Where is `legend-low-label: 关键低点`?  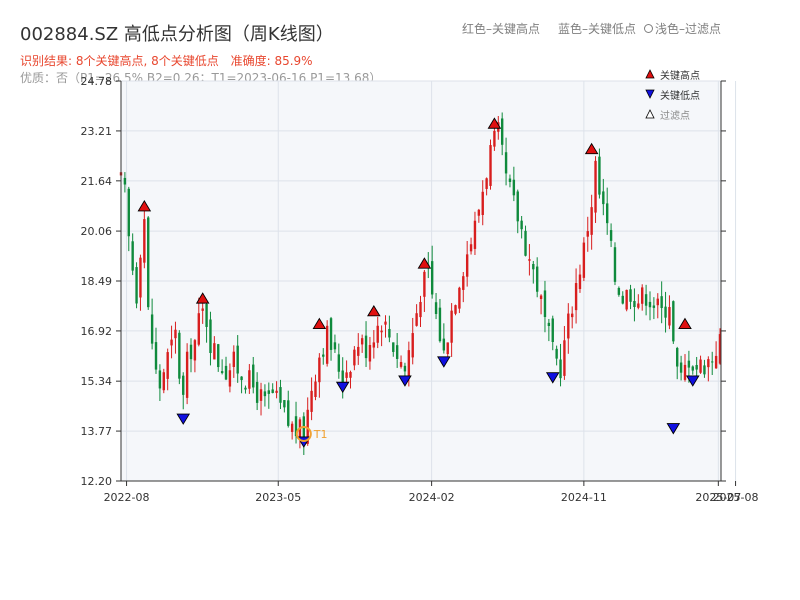
legend-low-label: 关键低点 is located at coordinates (680, 96).